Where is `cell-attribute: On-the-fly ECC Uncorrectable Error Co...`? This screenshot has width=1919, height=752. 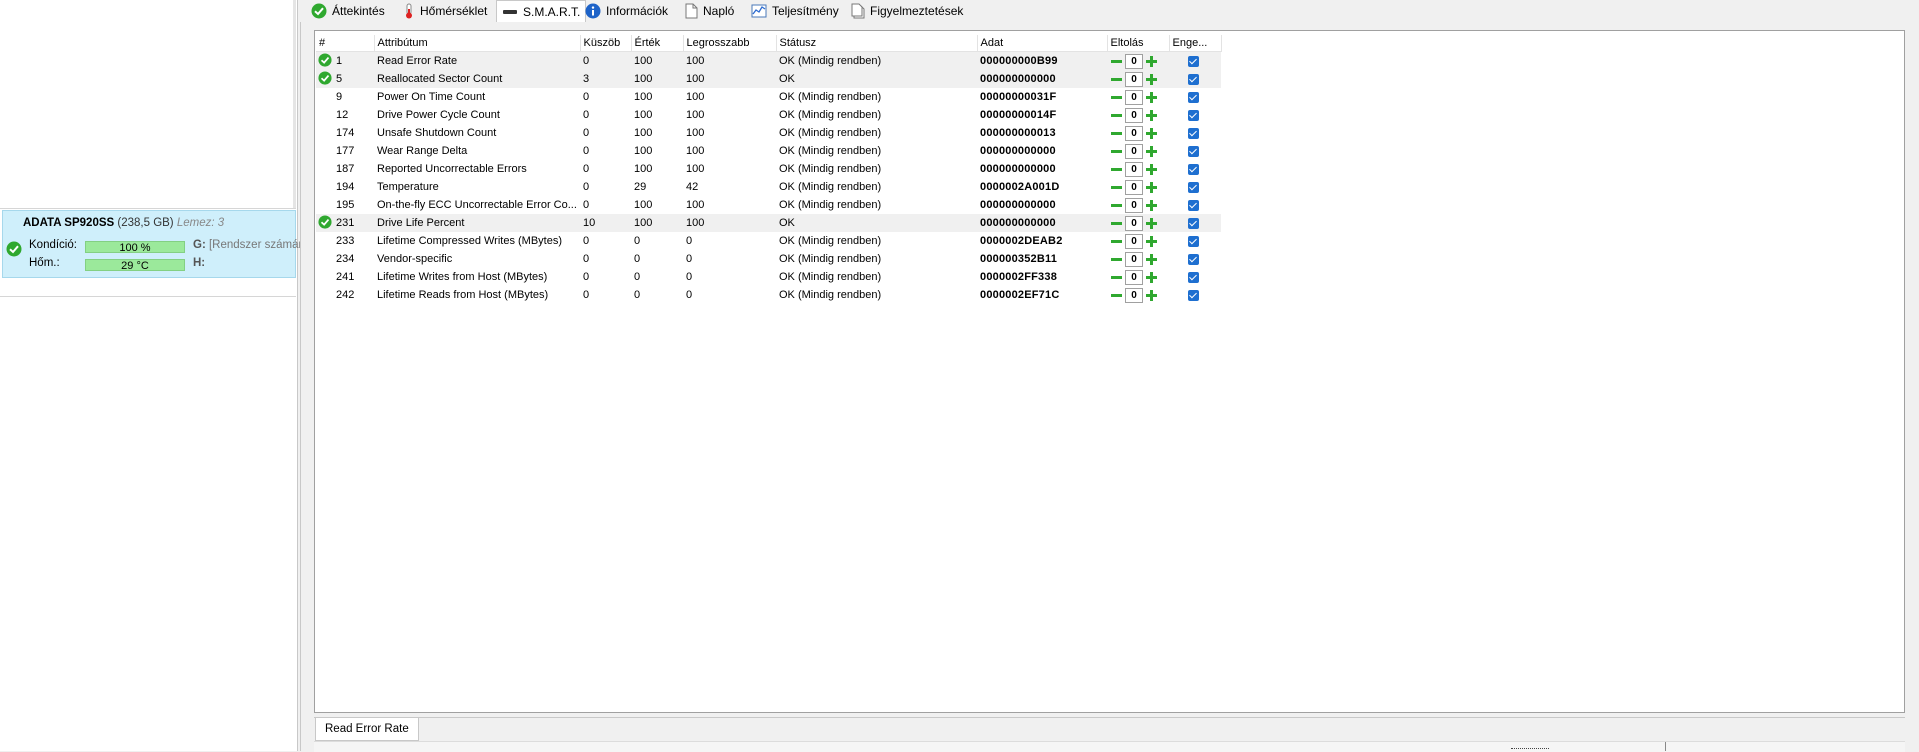 cell-attribute: On-the-fly ECC Uncorrectable Error Co... is located at coordinates (477, 205).